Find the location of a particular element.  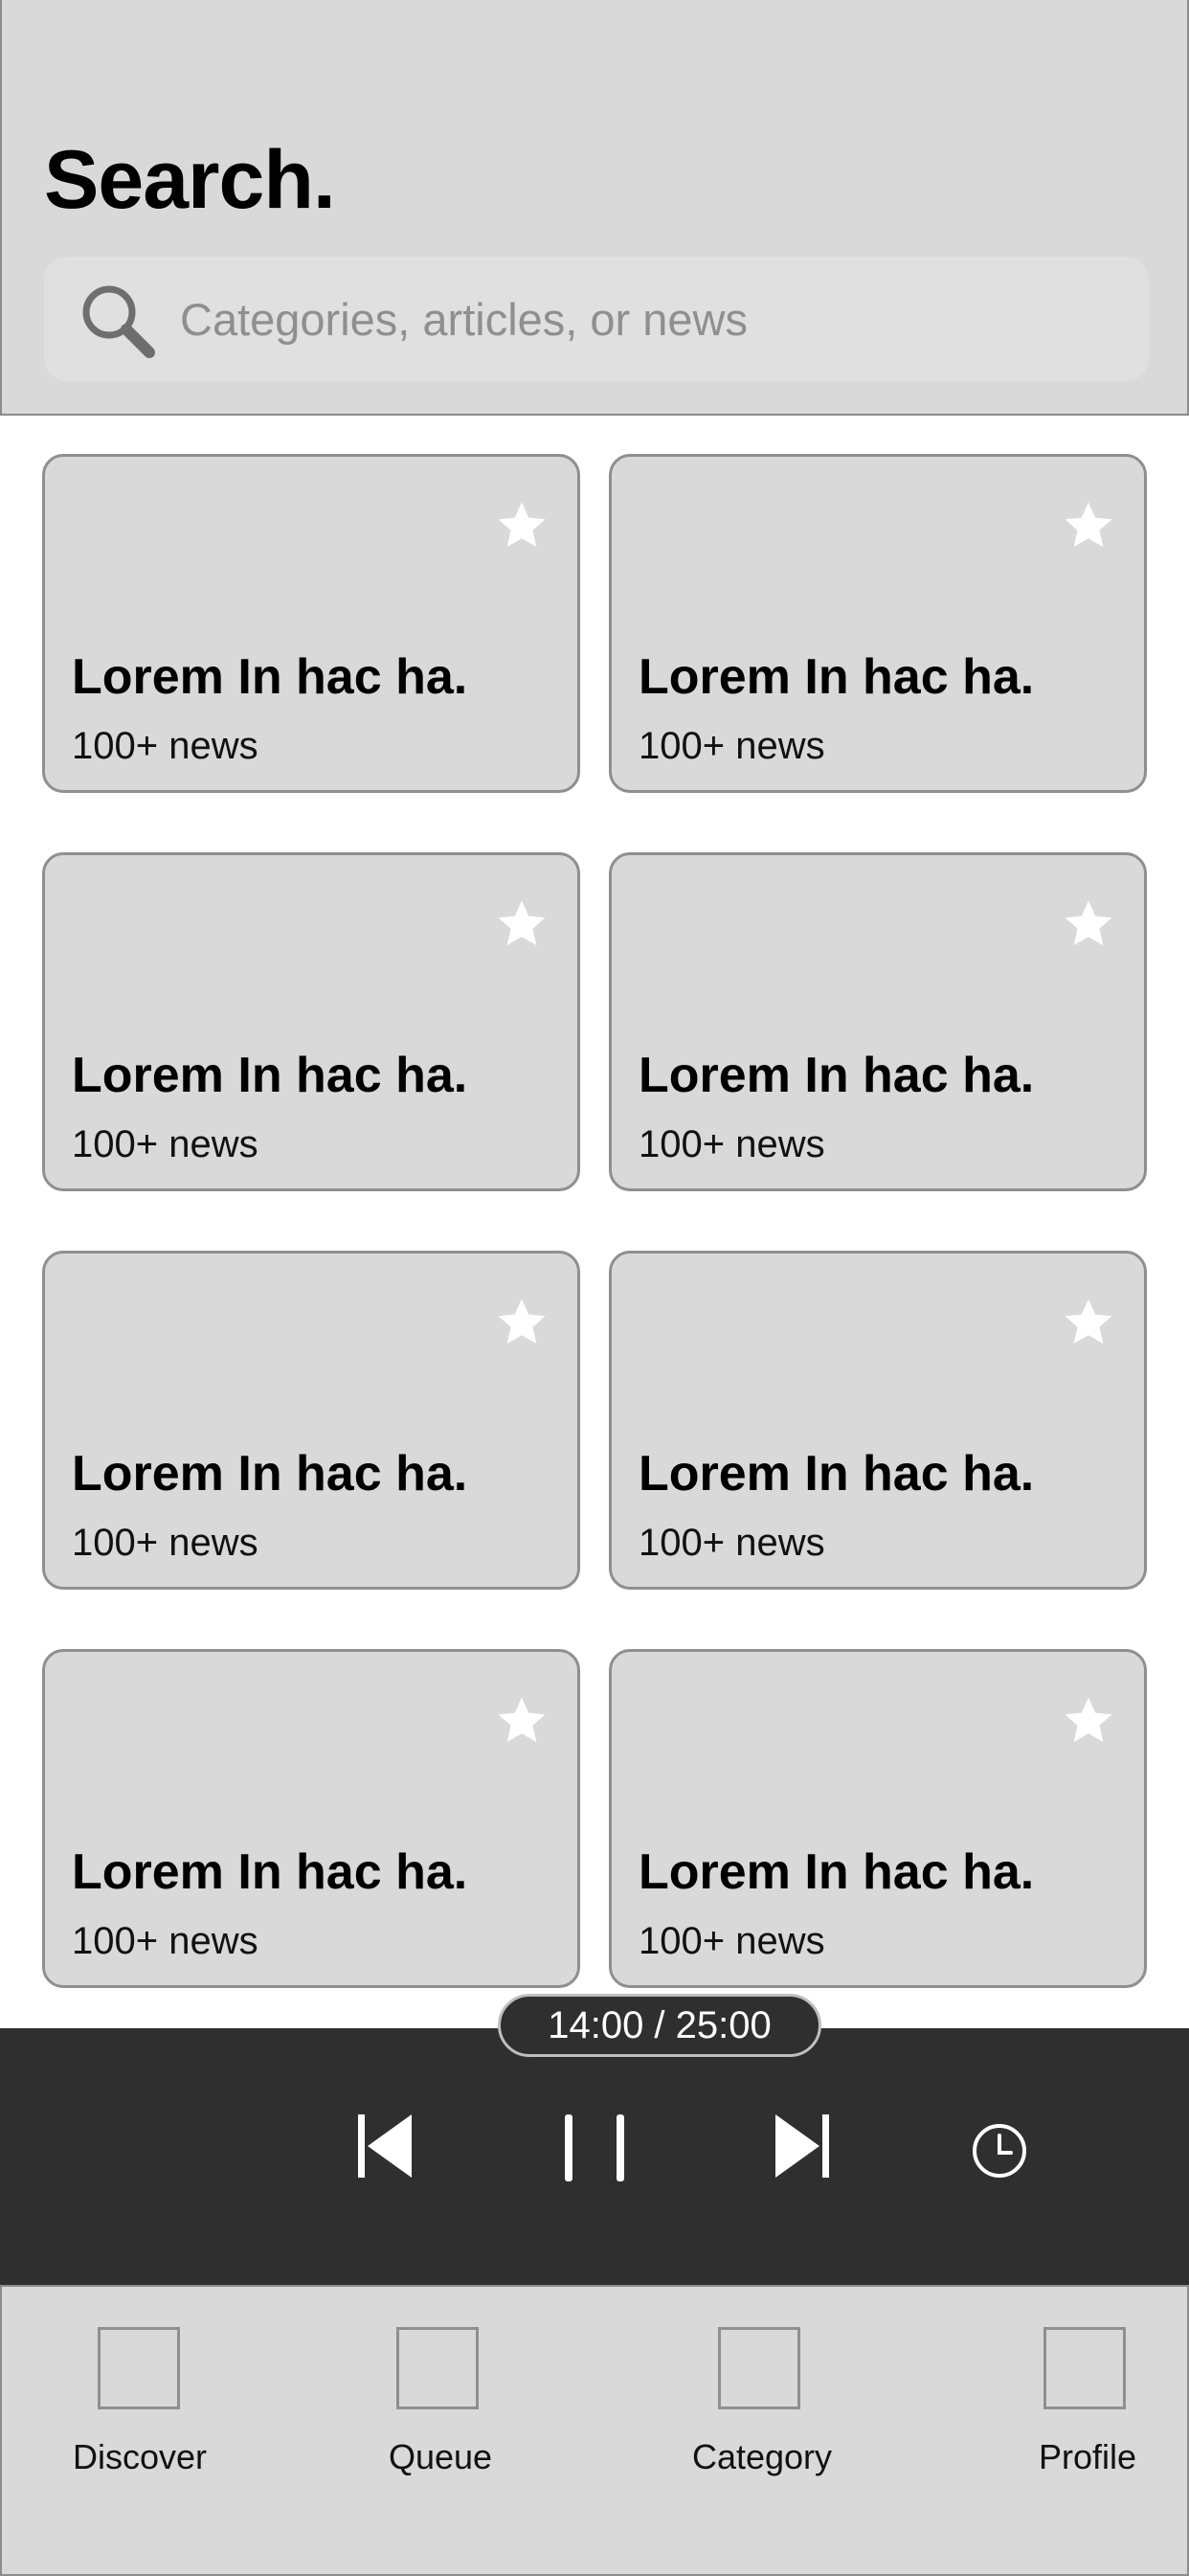

playback-time: 14:00 / 25:00 is located at coordinates (659, 2025).